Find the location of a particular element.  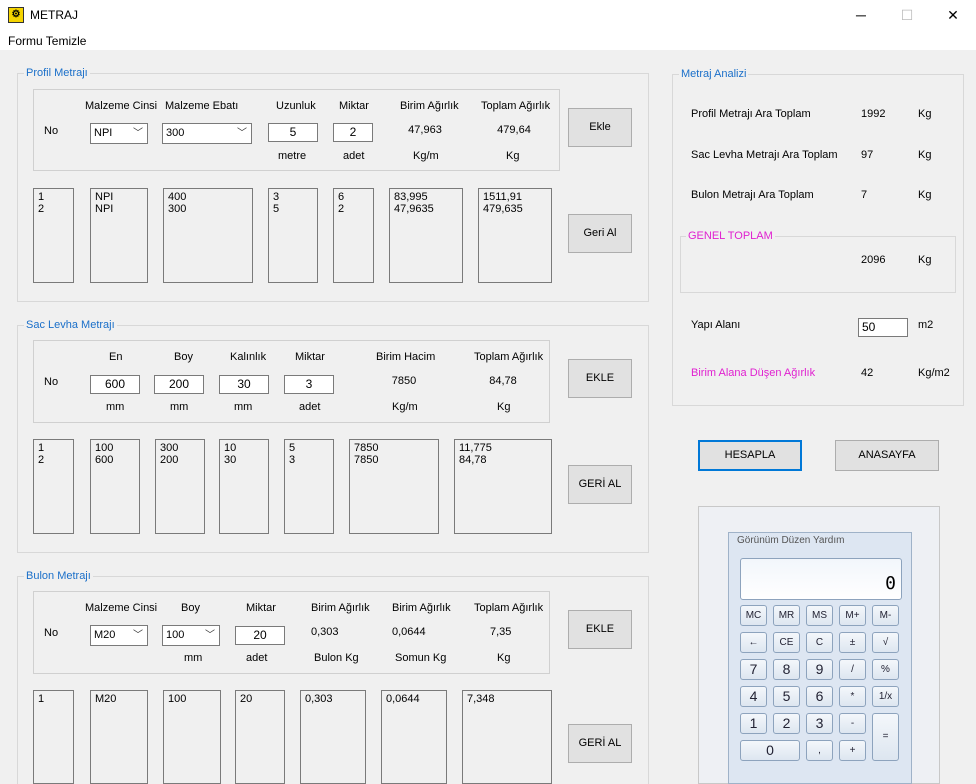

app-icon: ⚙ is located at coordinates (16, 15).